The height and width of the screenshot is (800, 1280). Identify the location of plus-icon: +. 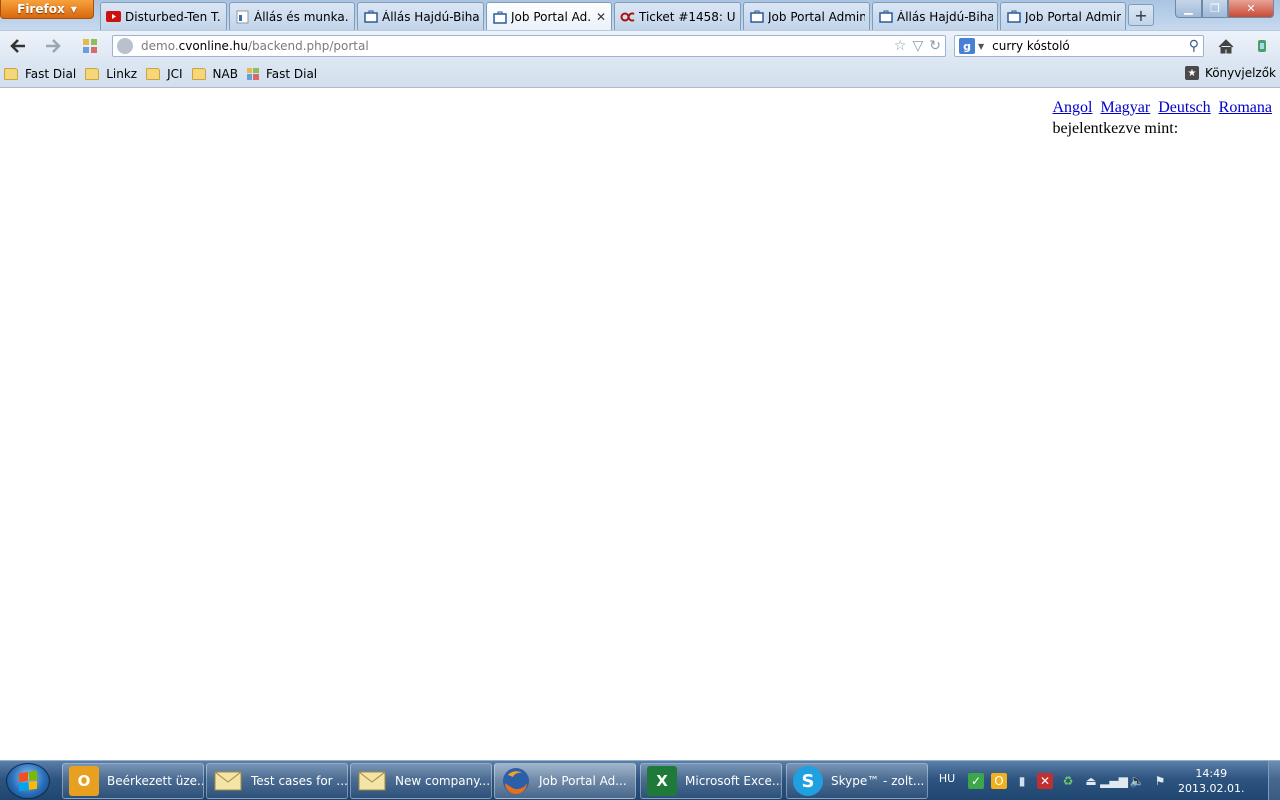
(1141, 15).